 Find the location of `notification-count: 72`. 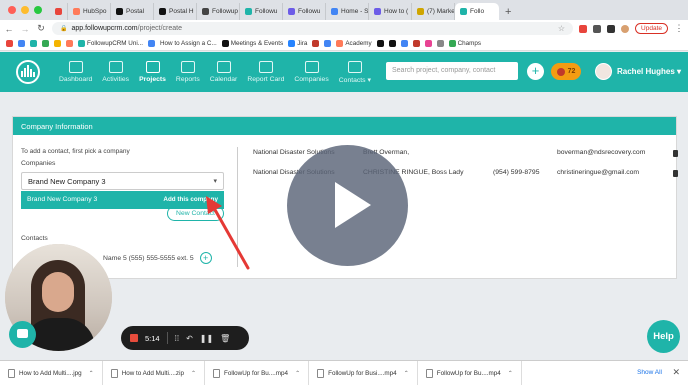

notification-count: 72 is located at coordinates (571, 71).